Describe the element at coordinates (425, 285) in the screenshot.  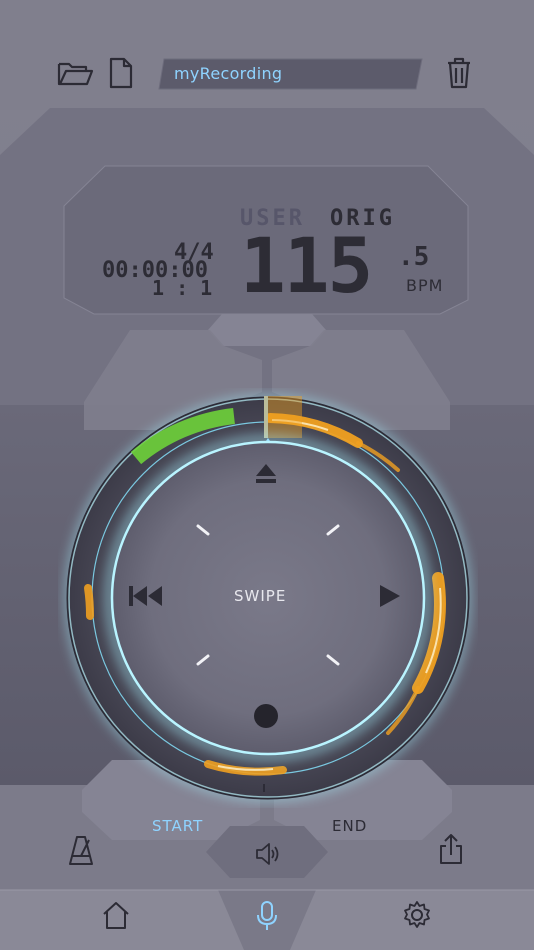
I see `tempo-unit: BPM` at that location.